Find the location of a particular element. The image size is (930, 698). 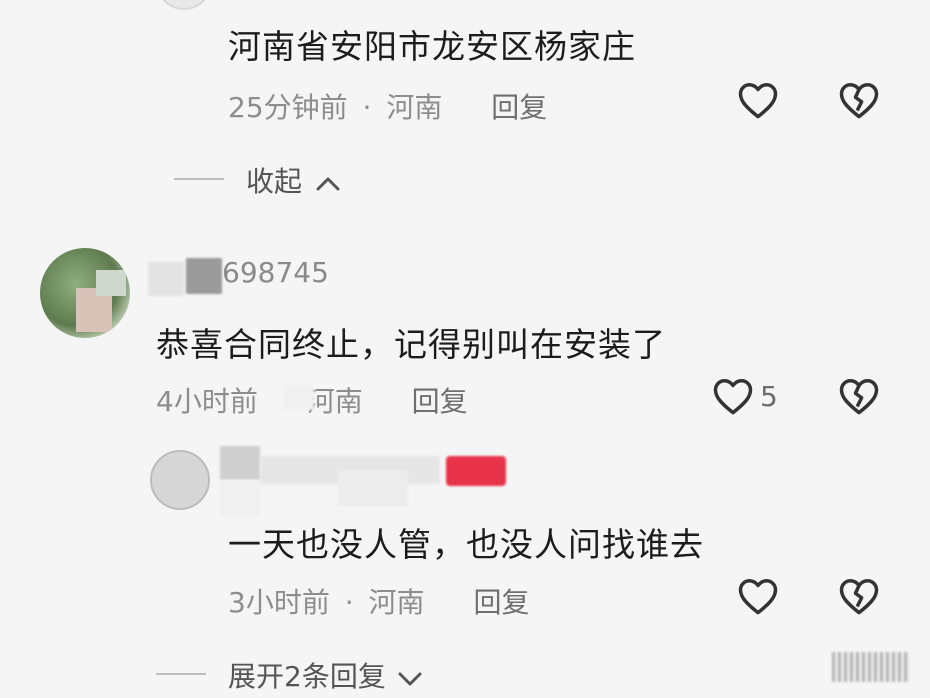

comment-meta: 25分钟前 · 河南 回复 is located at coordinates (387, 106).